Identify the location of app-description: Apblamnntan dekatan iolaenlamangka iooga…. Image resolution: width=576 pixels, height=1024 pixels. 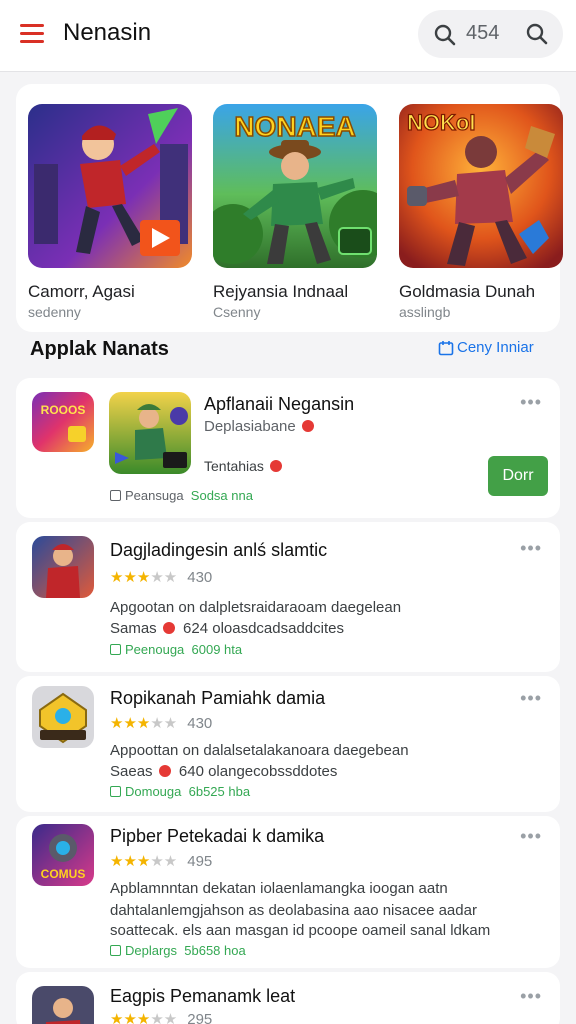
(279, 888).